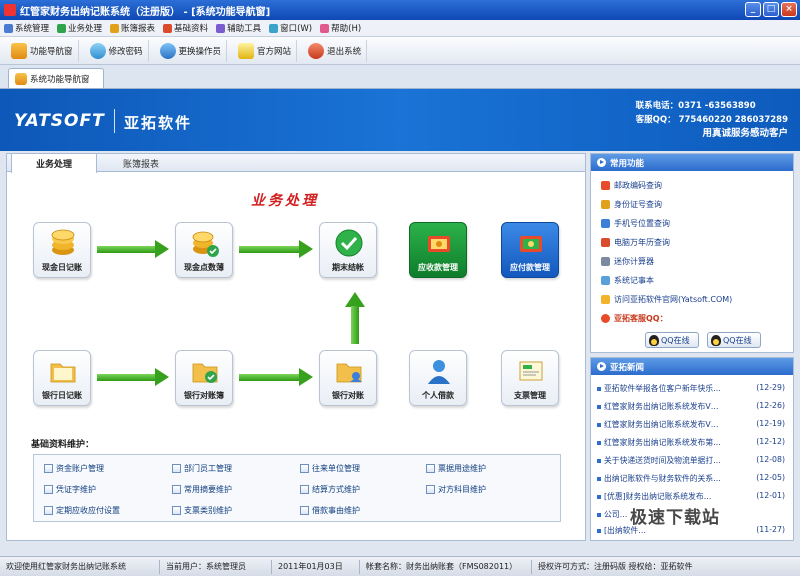 This screenshot has height=576, width=800. I want to click on close-button: ×, so click(789, 9).